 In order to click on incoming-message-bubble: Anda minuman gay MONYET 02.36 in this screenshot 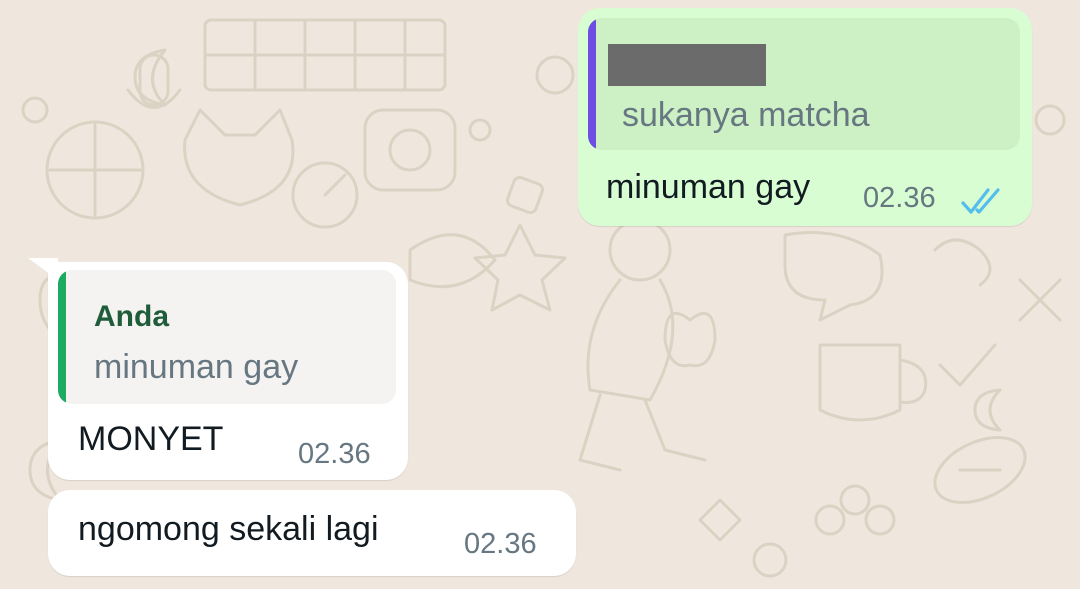, I will do `click(228, 371)`.